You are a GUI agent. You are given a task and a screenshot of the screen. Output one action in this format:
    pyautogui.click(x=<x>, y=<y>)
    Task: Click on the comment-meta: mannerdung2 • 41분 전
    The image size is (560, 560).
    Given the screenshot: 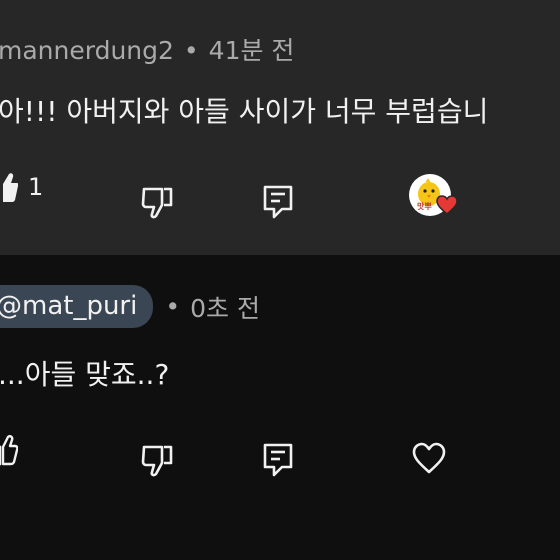 What is the action you would take?
    pyautogui.click(x=147, y=49)
    